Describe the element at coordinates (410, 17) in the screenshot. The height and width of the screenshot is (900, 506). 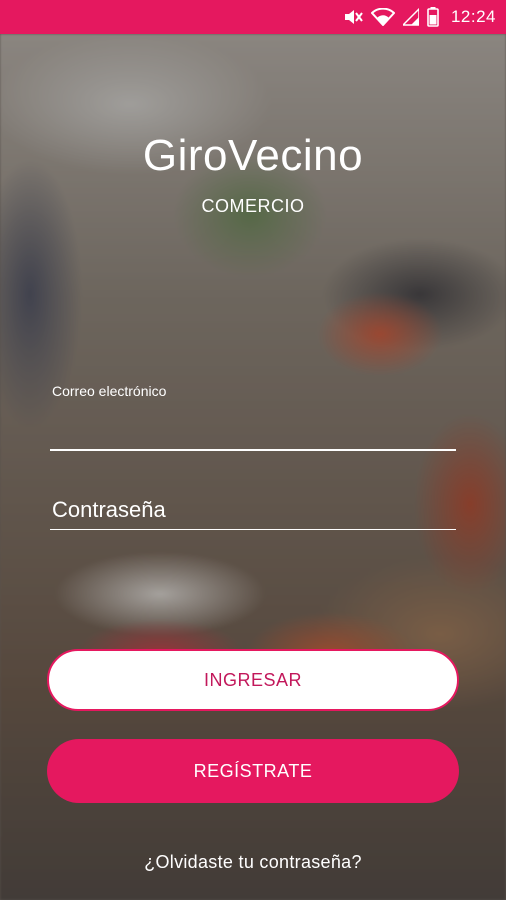
I see `signal-icon` at that location.